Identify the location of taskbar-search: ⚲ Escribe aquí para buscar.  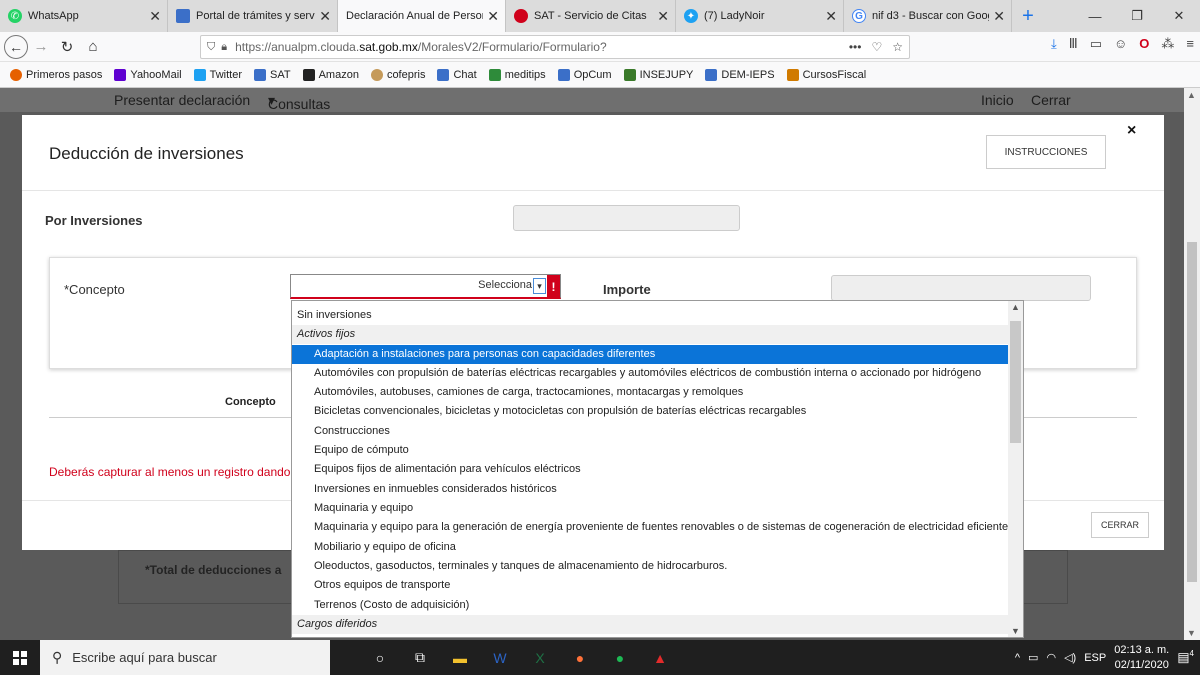
(185, 657).